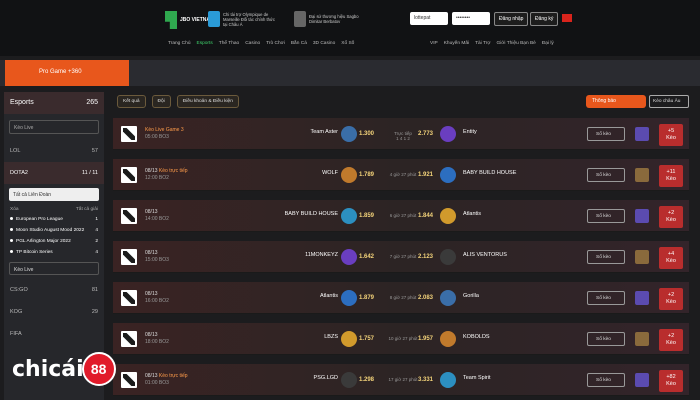 The height and width of the screenshot is (400, 700). I want to click on home-odds: 1.859, so click(366, 216).